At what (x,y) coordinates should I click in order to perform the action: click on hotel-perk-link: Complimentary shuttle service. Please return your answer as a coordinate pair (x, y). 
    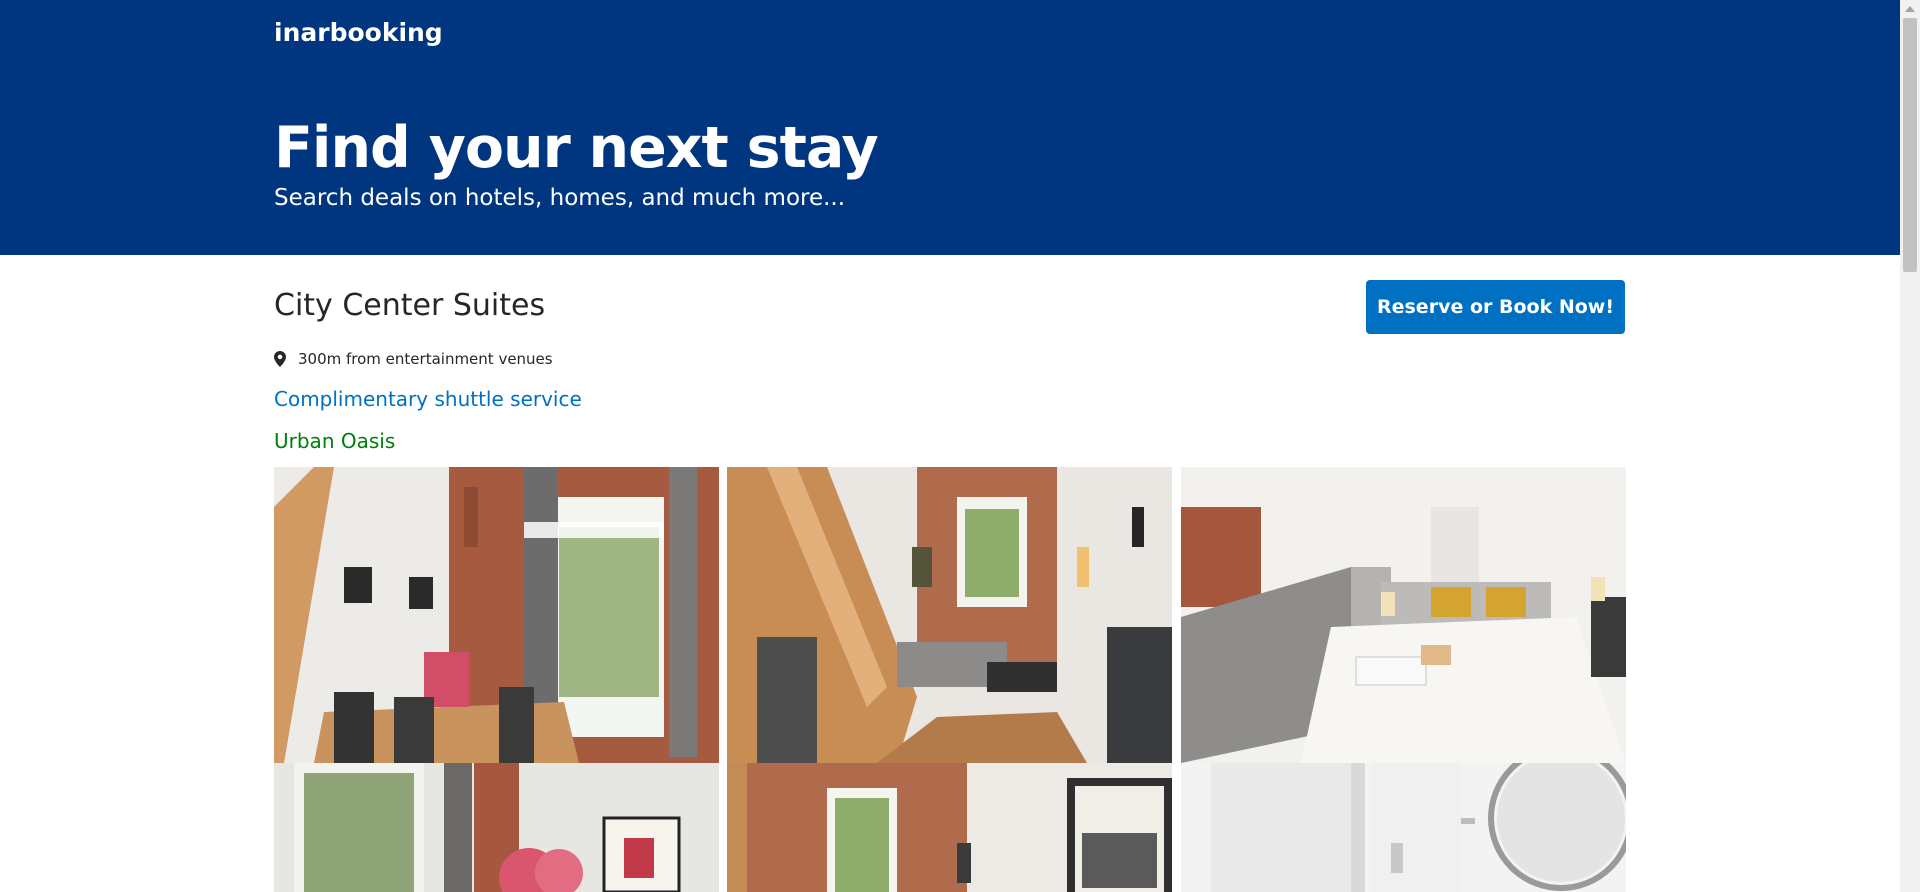
    Looking at the image, I should click on (428, 399).